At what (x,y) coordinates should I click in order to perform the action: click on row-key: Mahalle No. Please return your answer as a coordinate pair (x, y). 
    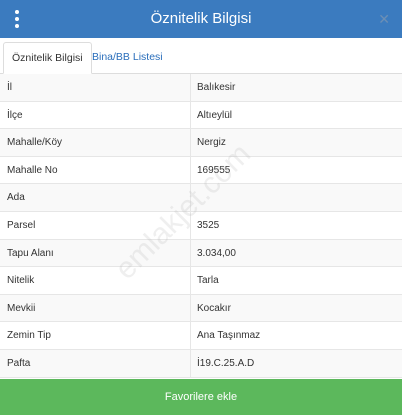
    Looking at the image, I should click on (32, 170).